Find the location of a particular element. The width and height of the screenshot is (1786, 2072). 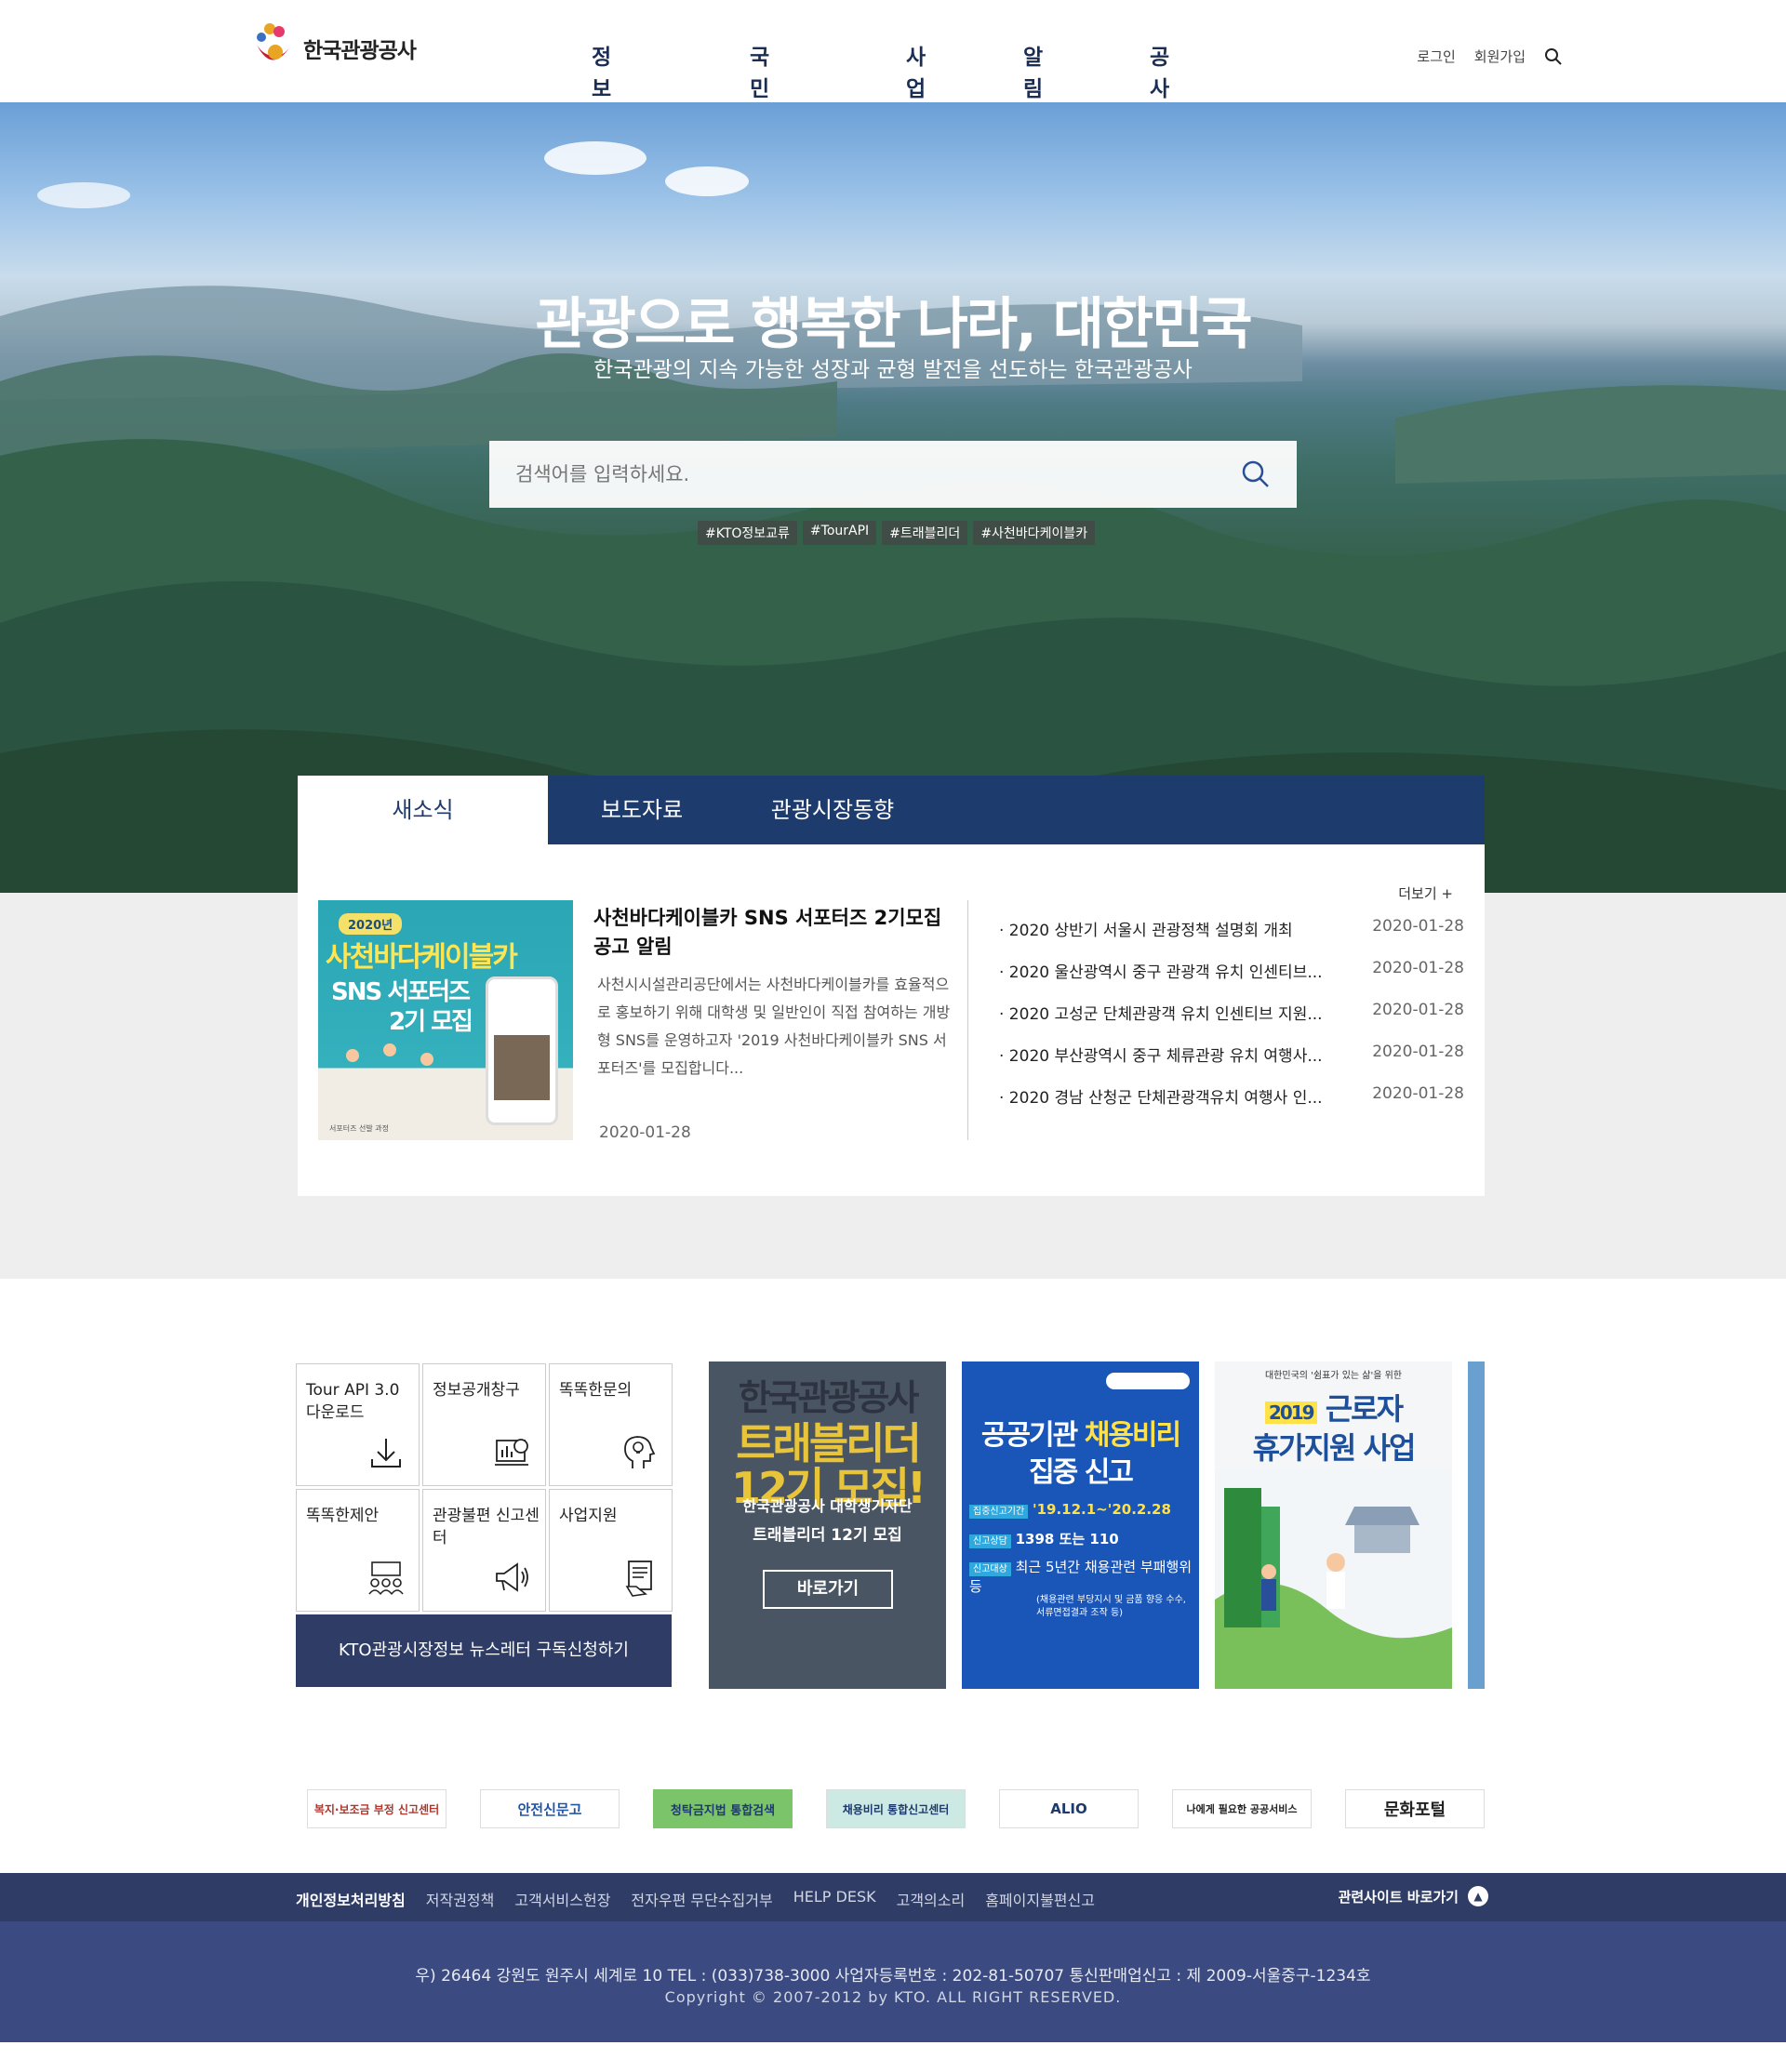

page-bottom-space is located at coordinates (893, 2057).